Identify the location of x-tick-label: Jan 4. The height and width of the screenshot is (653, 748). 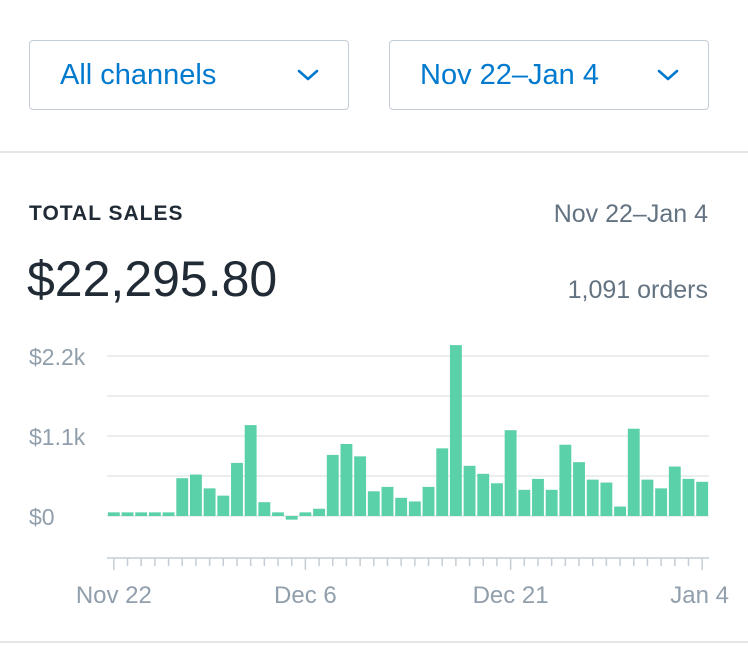
(699, 595).